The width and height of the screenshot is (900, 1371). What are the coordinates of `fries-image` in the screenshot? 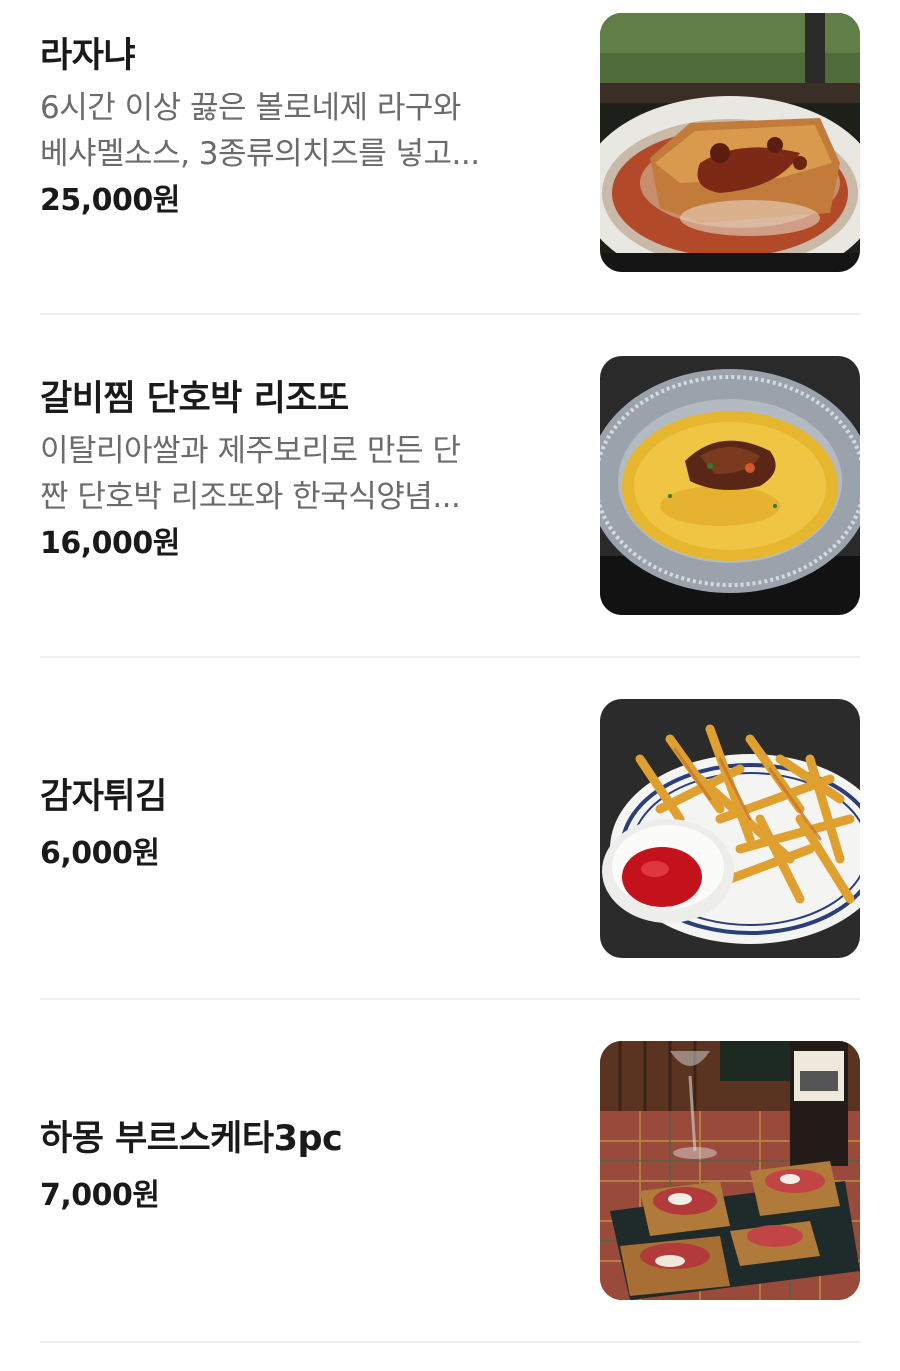 It's located at (730, 828).